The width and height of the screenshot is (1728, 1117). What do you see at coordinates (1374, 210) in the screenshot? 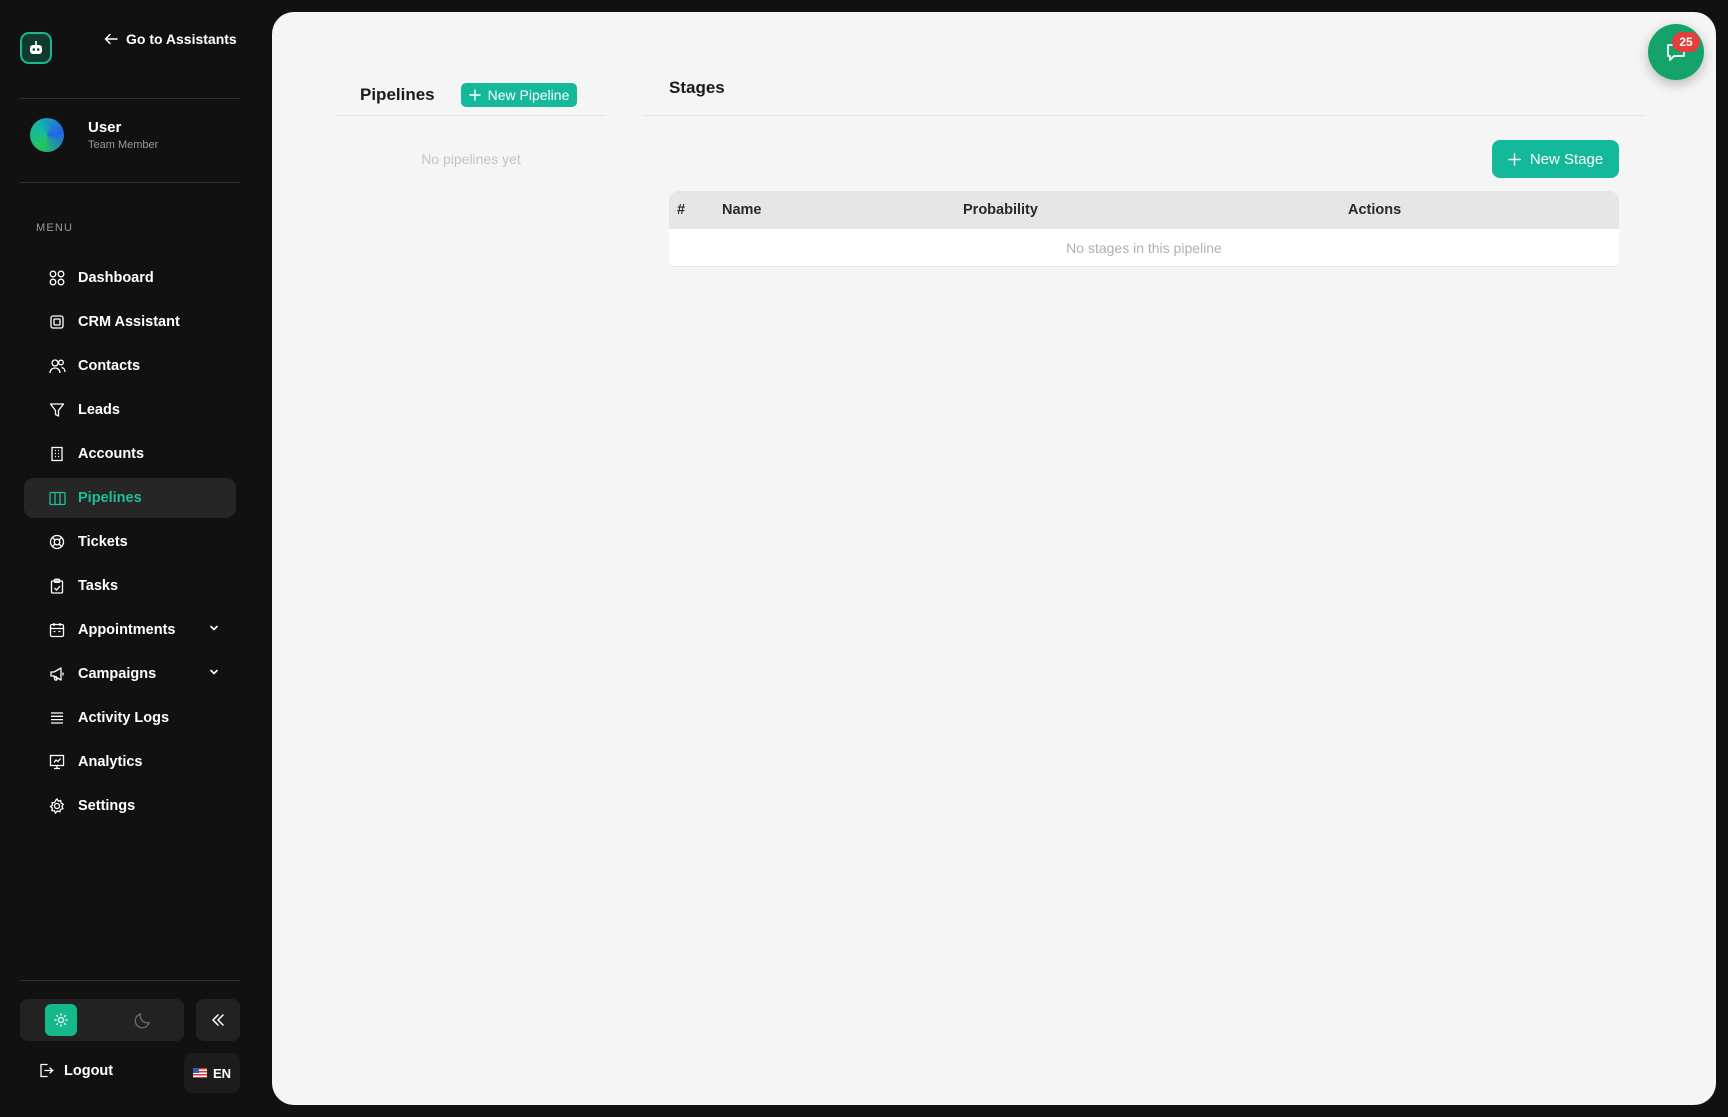
I see `column-header-actions: Actions` at bounding box center [1374, 210].